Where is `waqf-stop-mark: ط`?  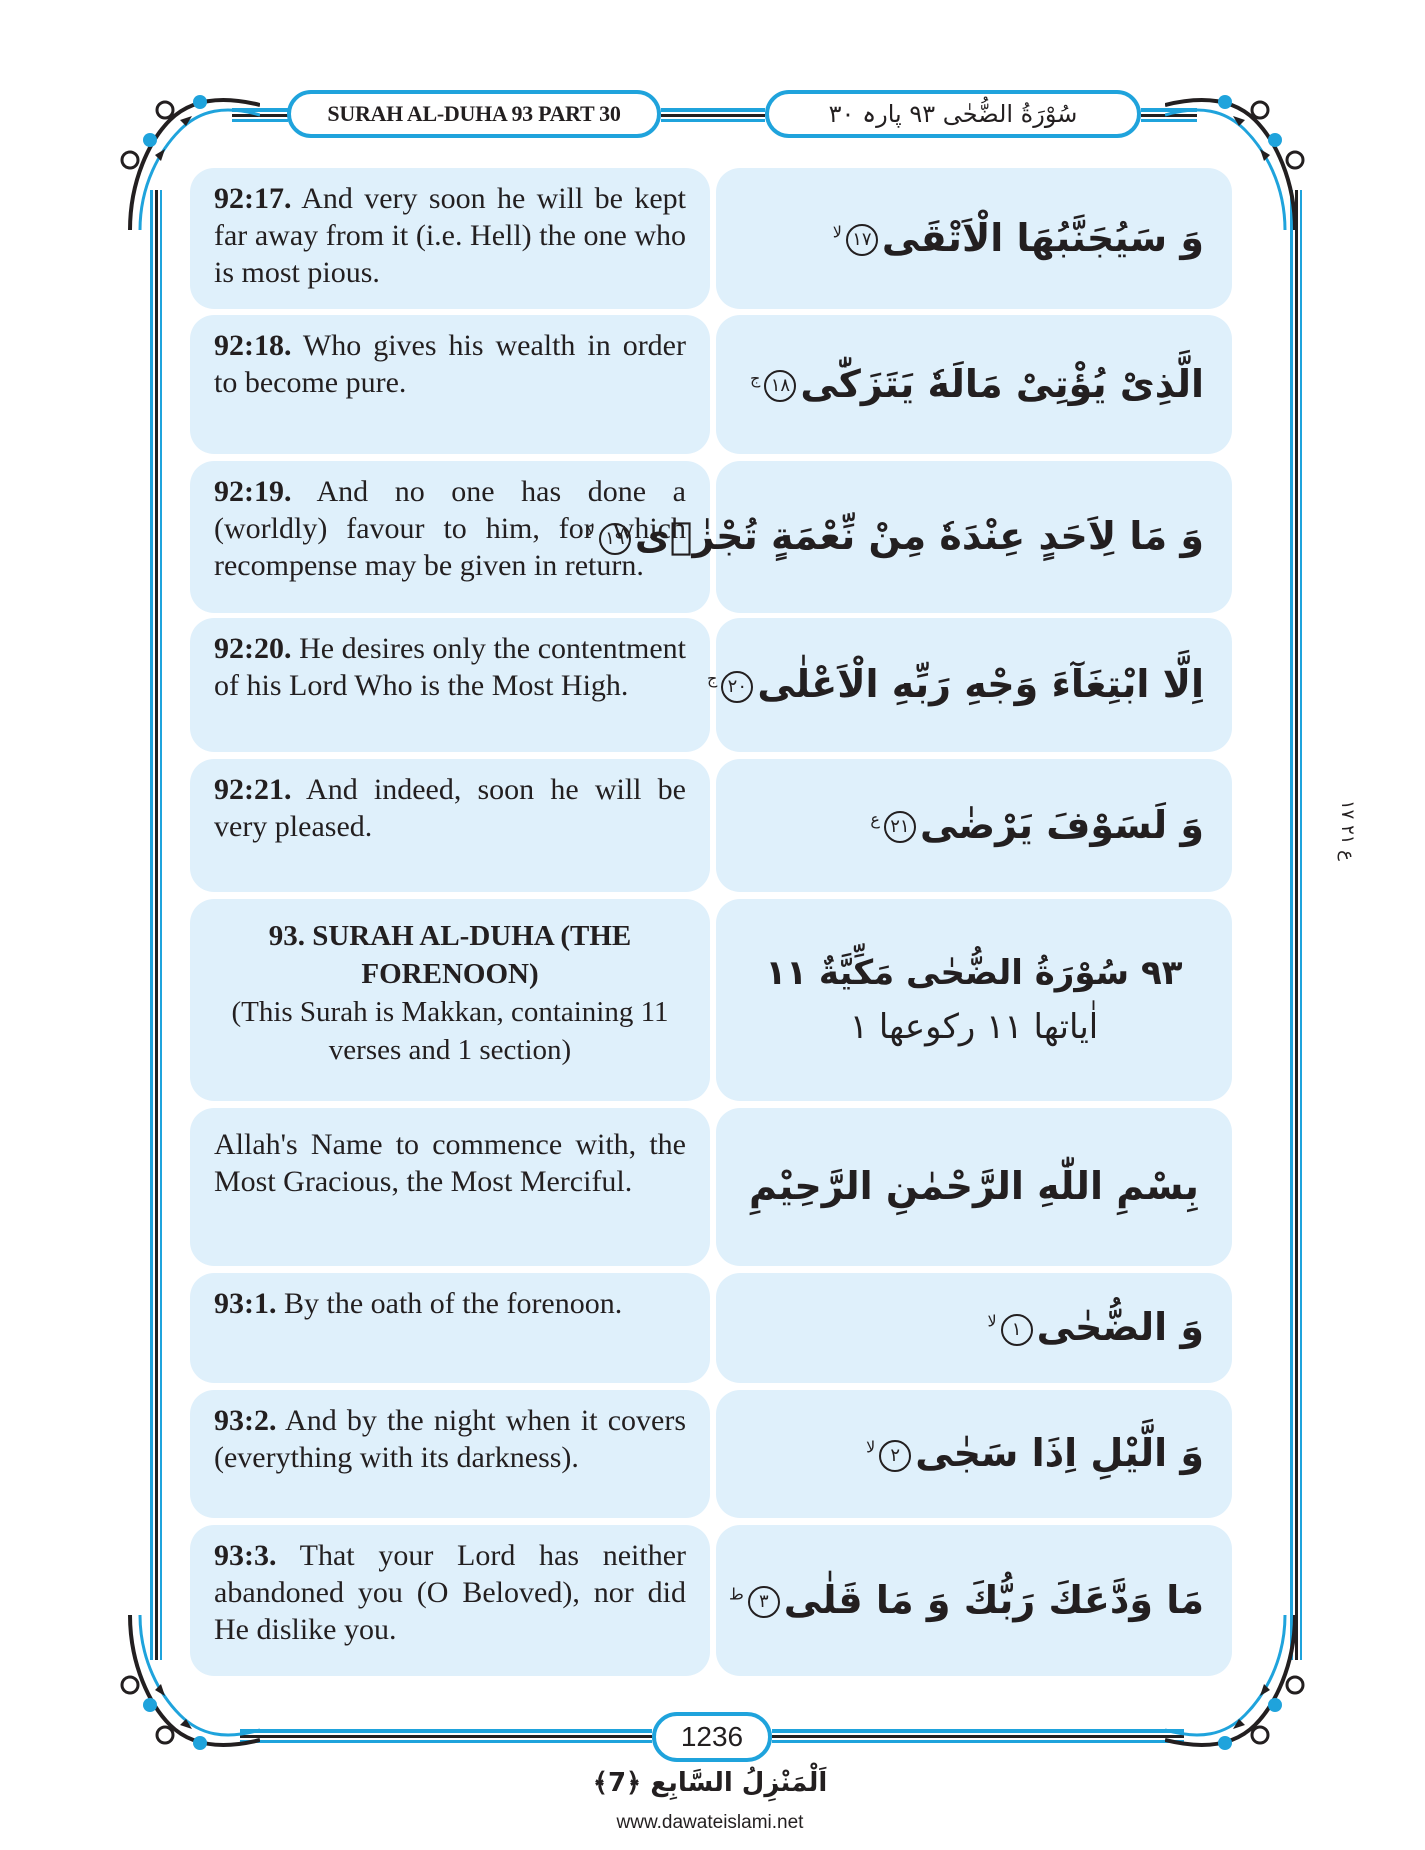
waqf-stop-mark: ط is located at coordinates (736, 1594).